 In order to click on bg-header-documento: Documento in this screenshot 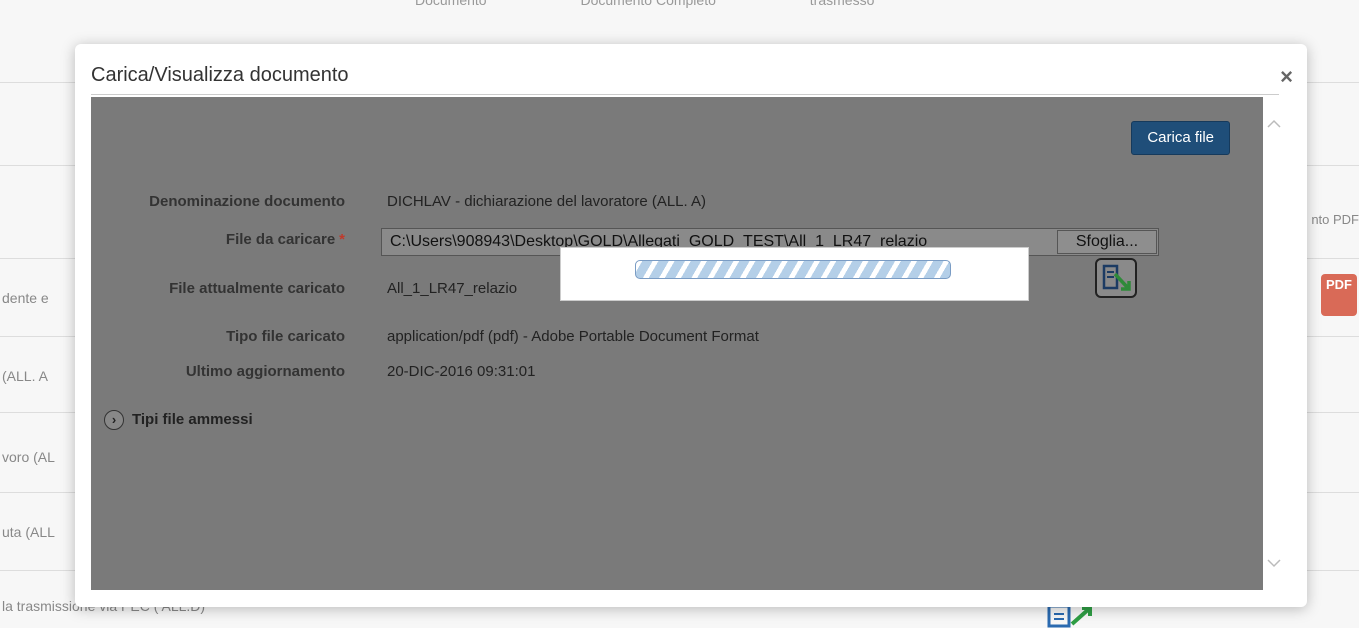, I will do `click(451, 4)`.